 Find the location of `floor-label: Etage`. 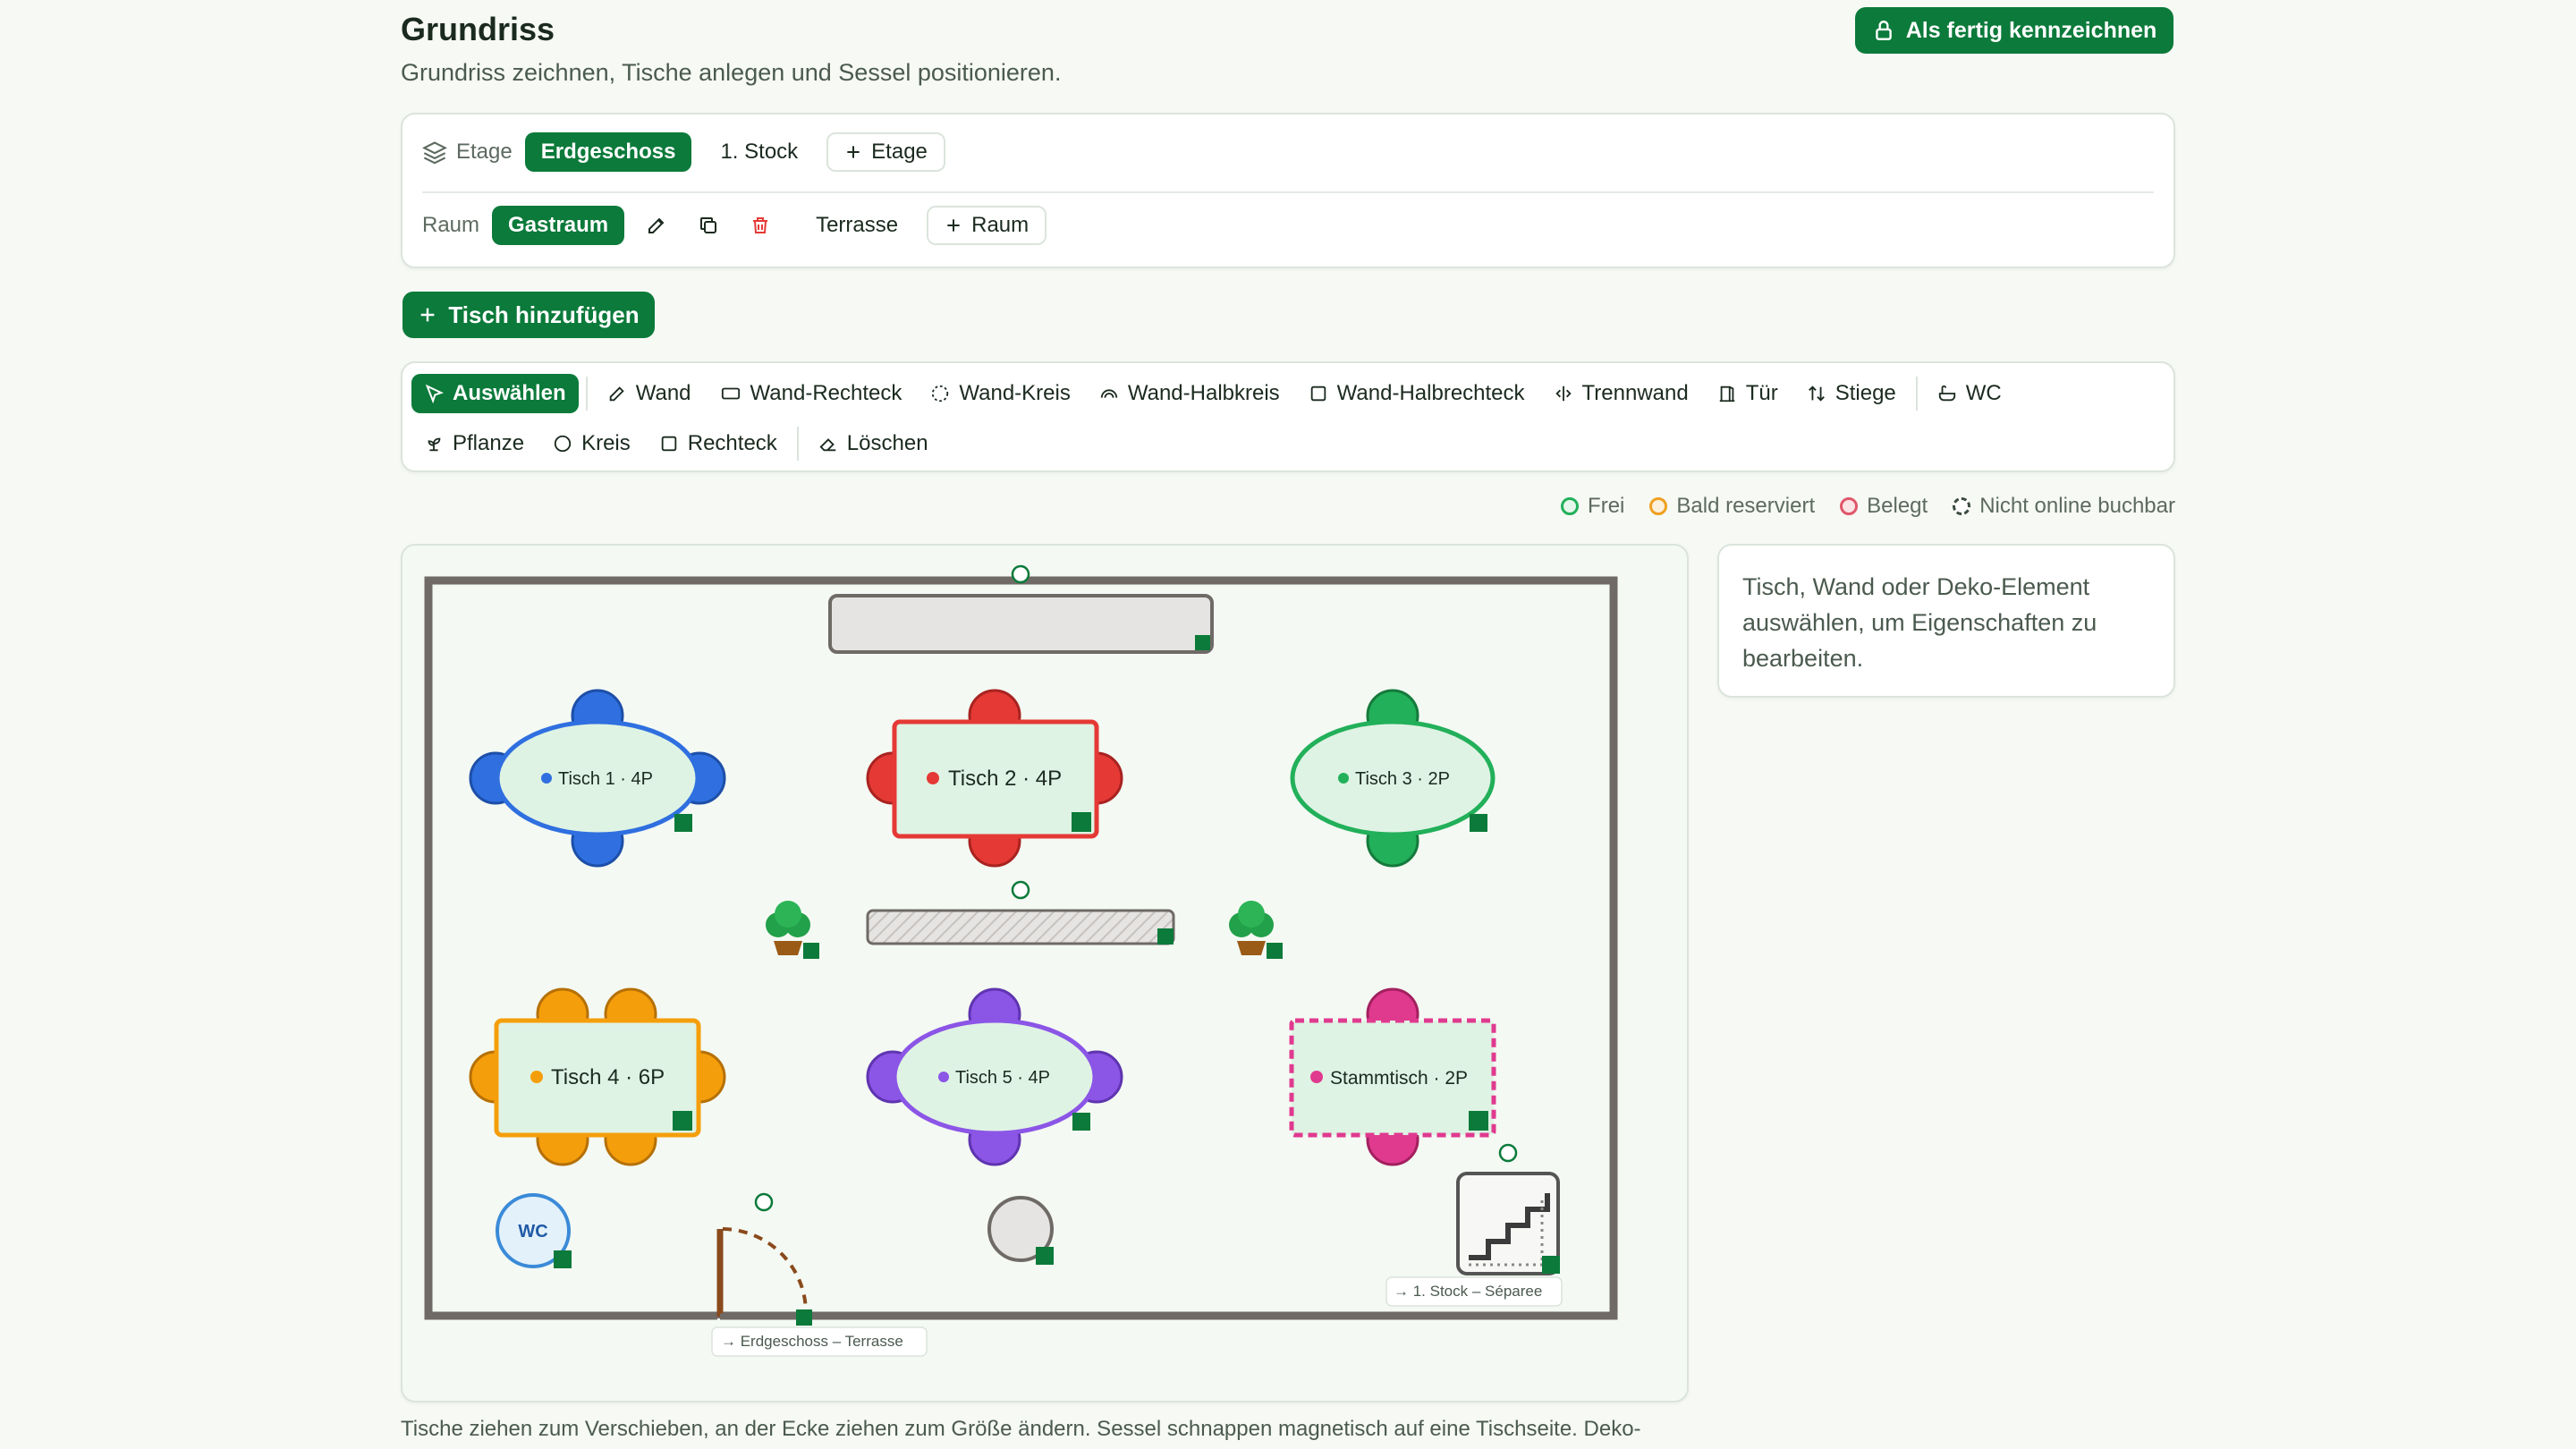

floor-label: Etage is located at coordinates (467, 152).